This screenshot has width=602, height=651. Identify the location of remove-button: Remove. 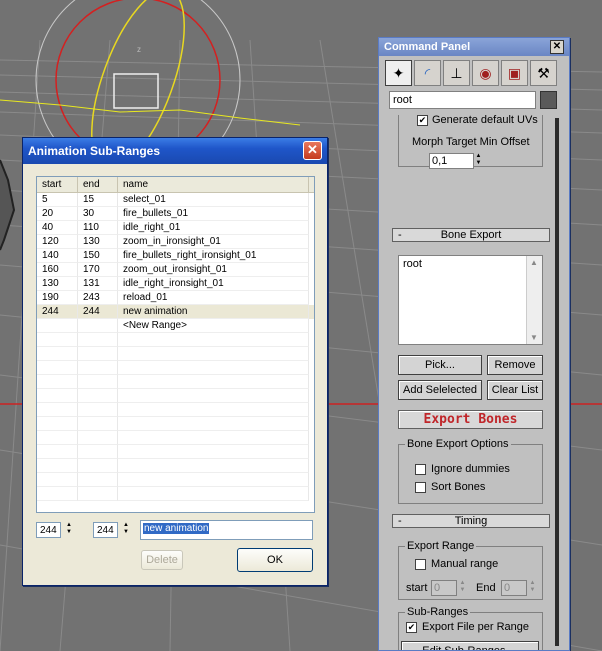
(515, 365).